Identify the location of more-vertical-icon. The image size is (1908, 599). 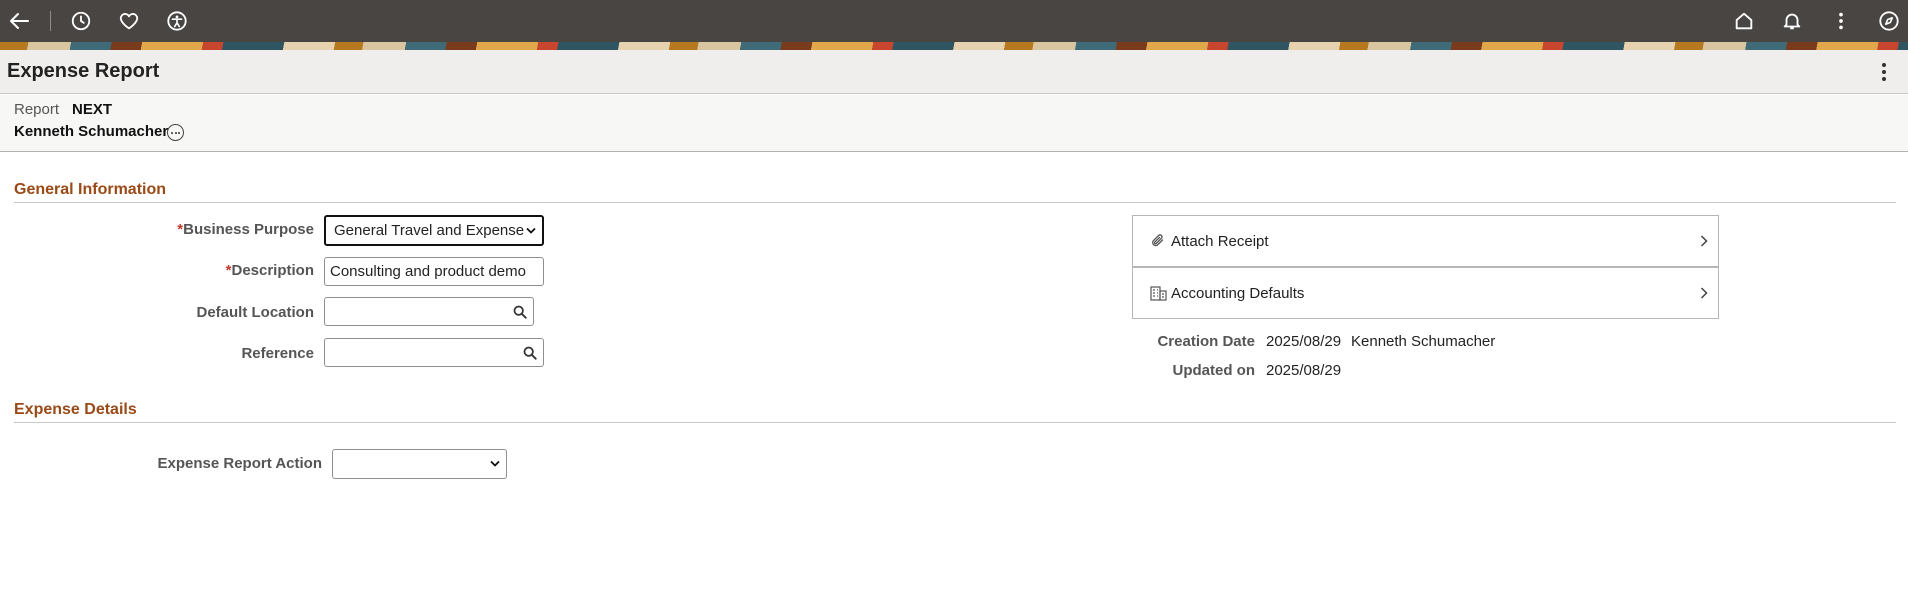
(1841, 21).